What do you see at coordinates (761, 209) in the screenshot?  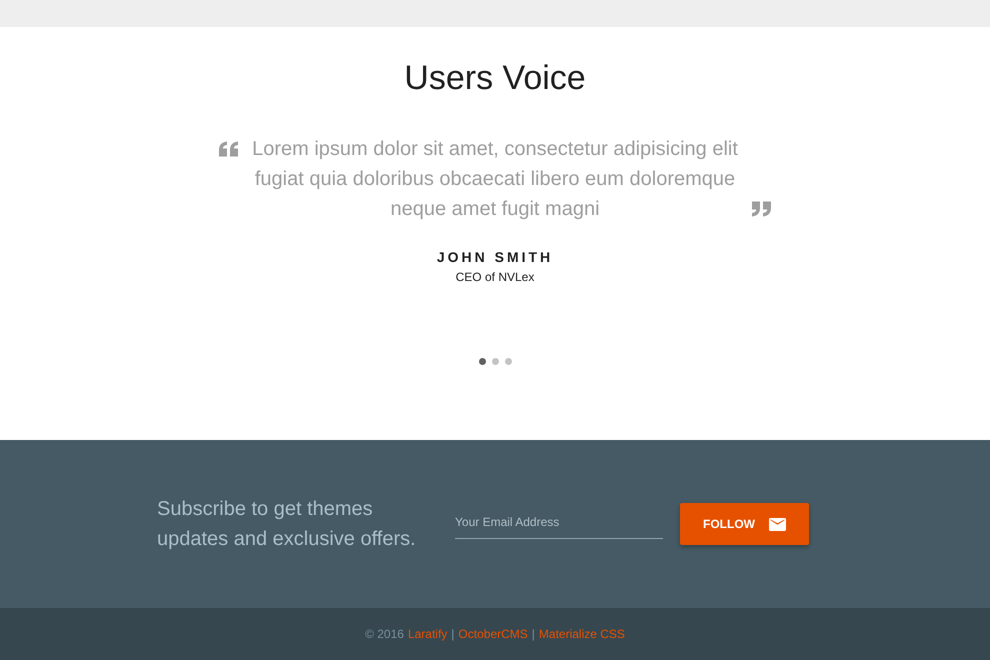 I see `quote-close-icon` at bounding box center [761, 209].